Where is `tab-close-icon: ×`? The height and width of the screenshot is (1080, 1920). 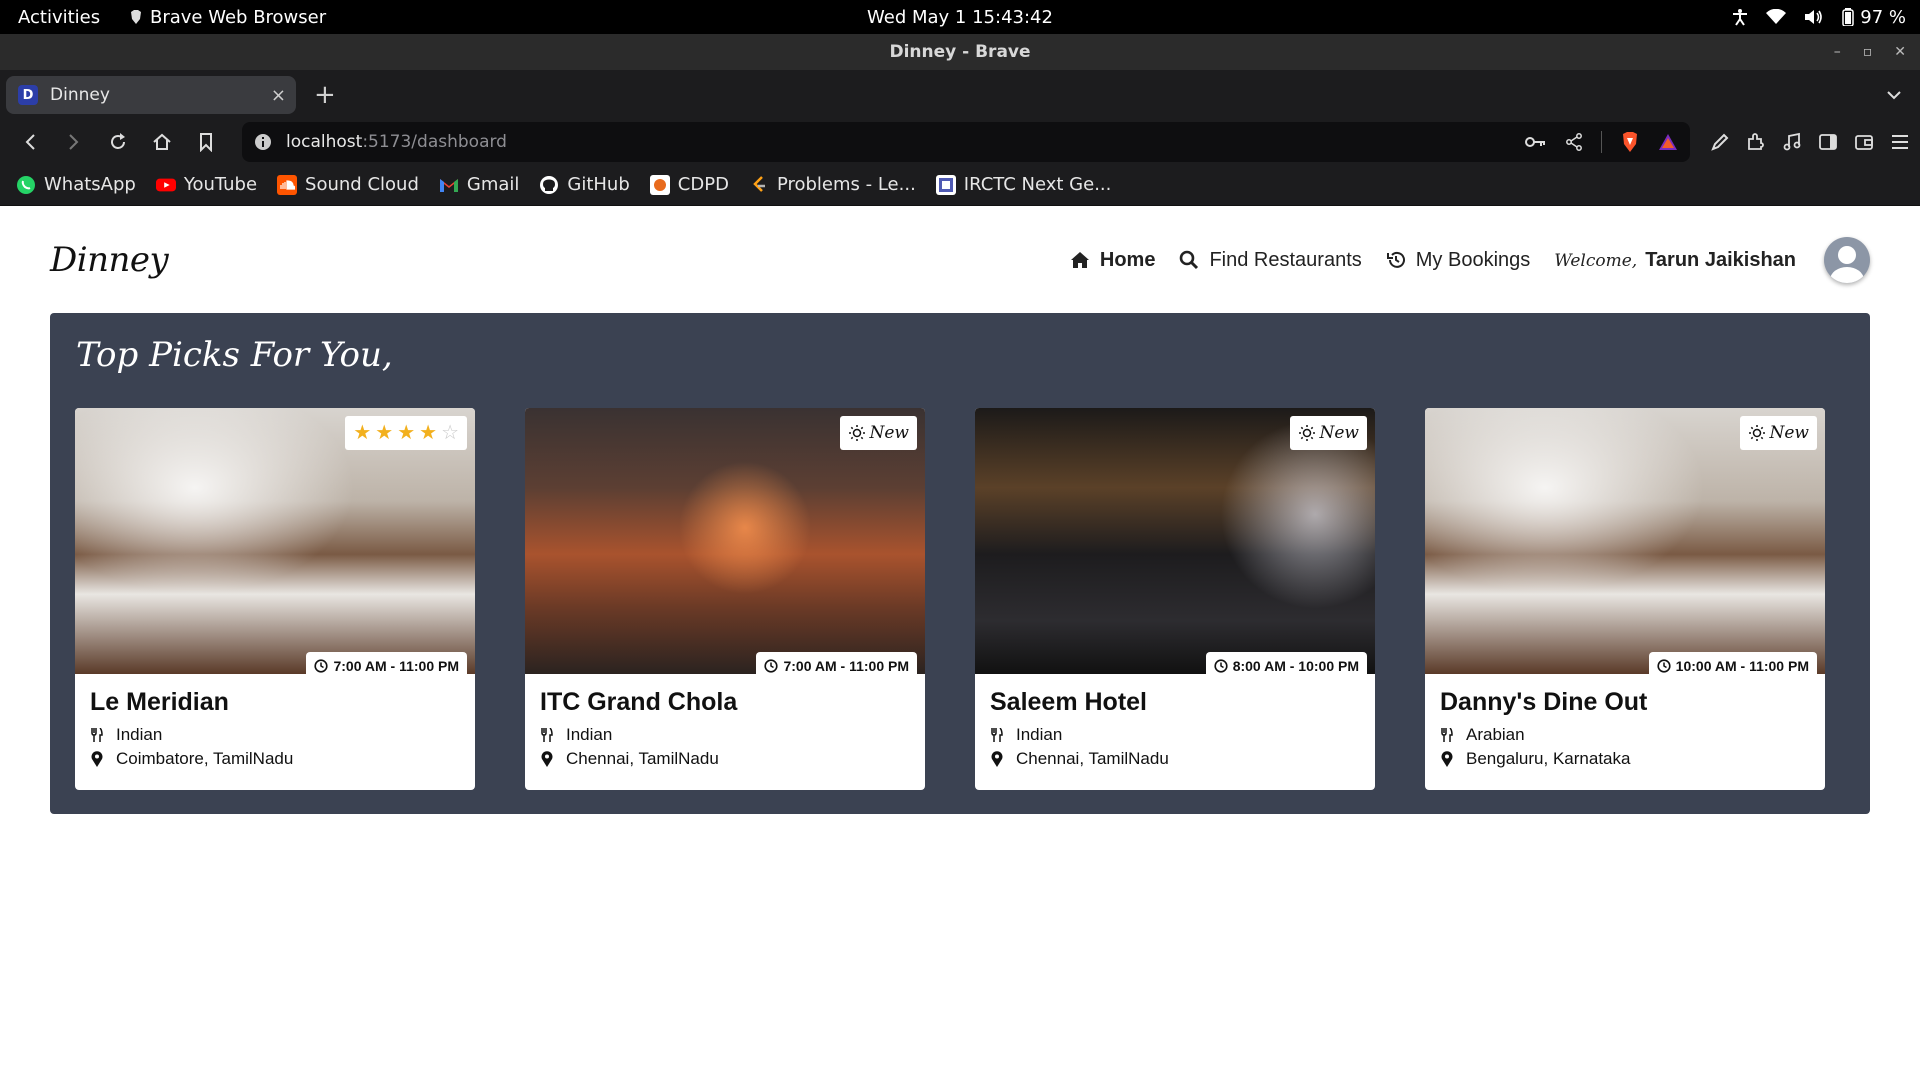
tab-close-icon: × is located at coordinates (278, 95).